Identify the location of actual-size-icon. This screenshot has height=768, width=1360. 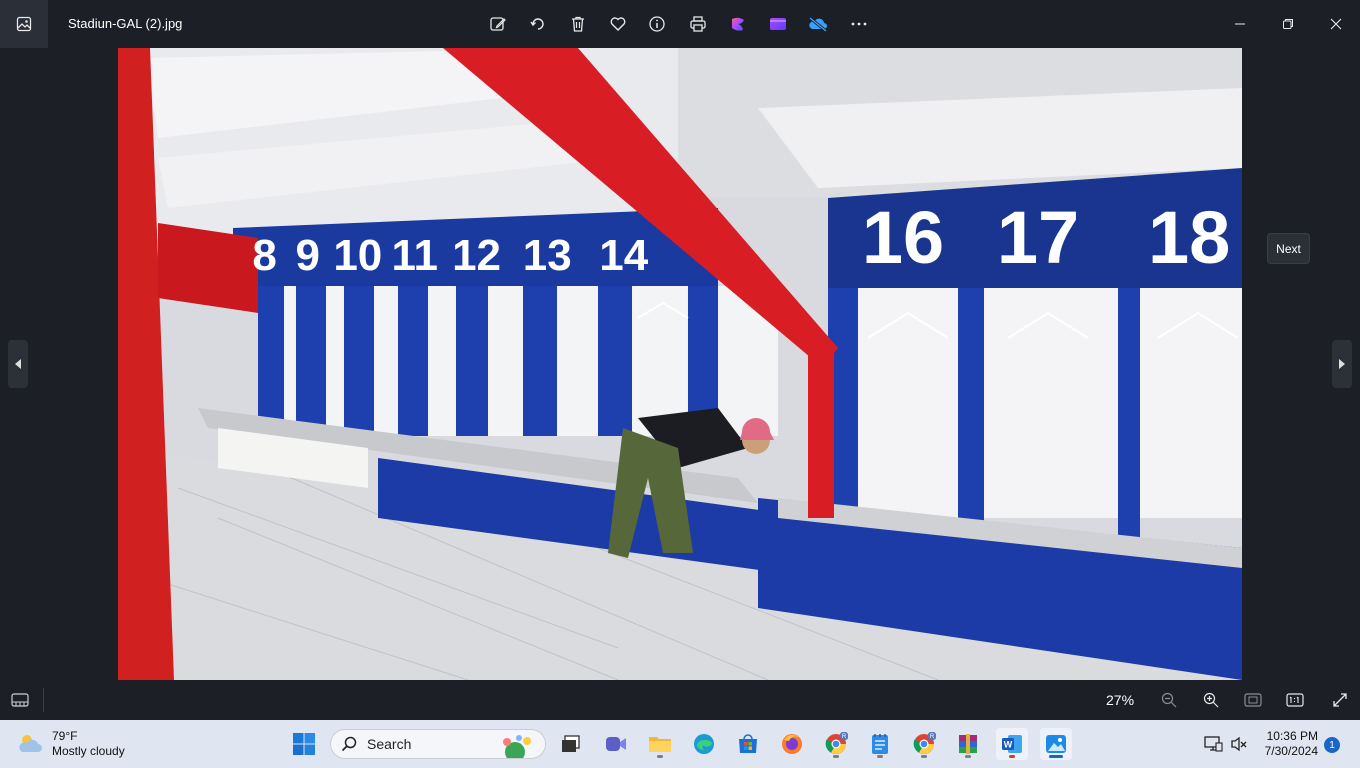
(1295, 700).